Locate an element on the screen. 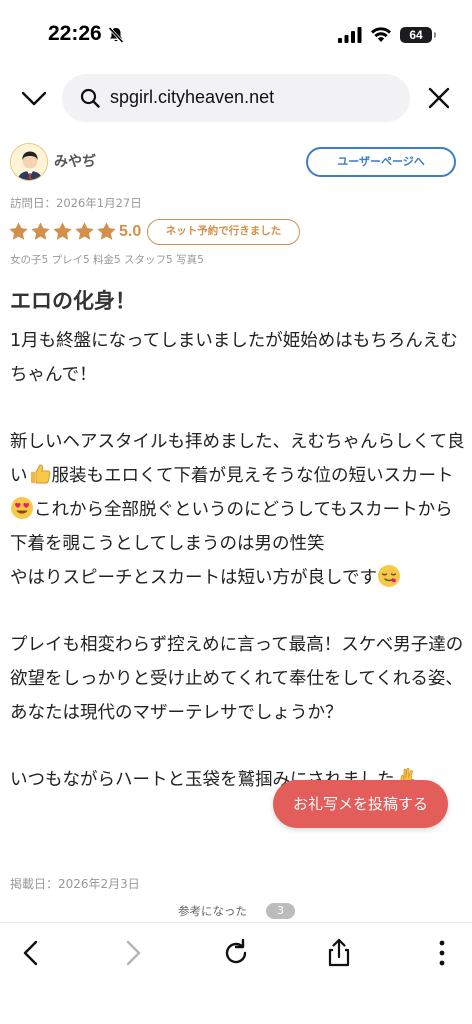  review-title: エロの化身！ is located at coordinates (73, 301).